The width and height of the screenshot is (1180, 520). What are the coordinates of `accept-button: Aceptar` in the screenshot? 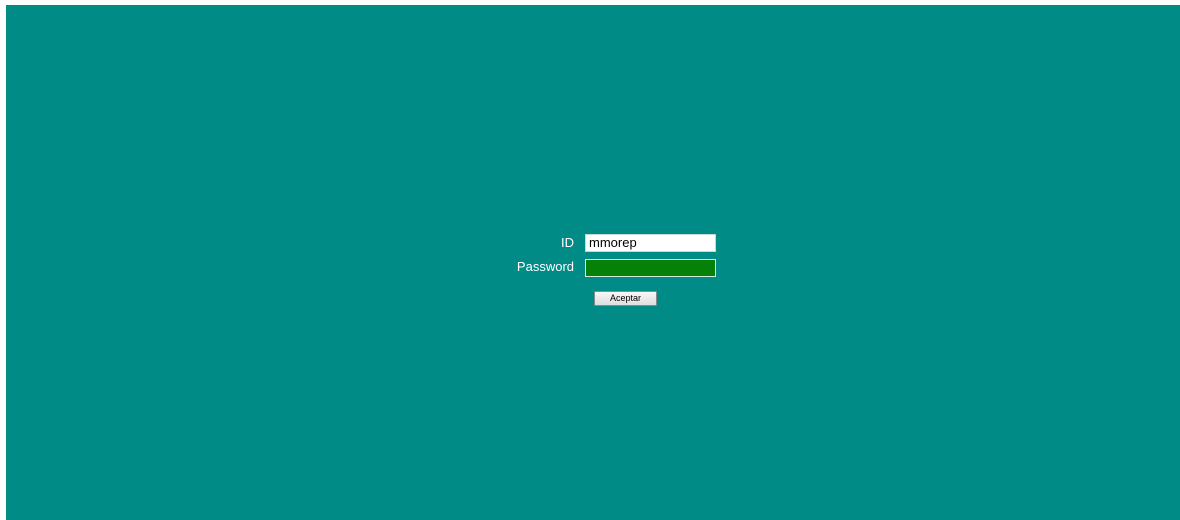 It's located at (625, 298).